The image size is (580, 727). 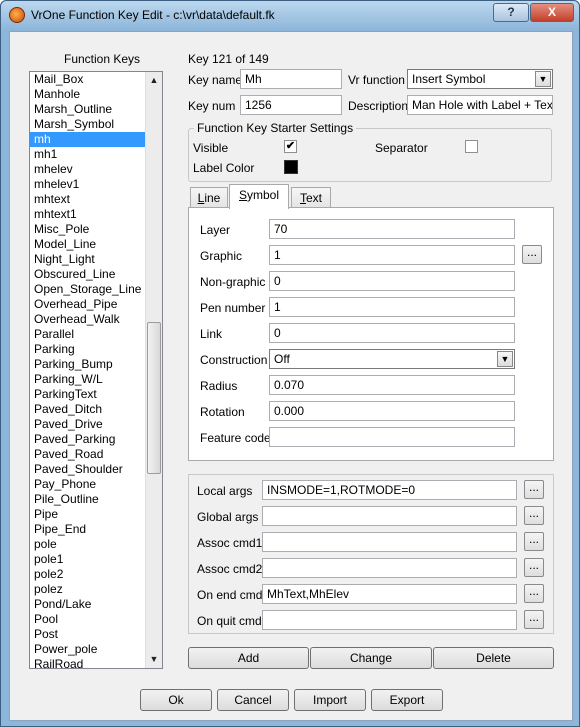 I want to click on change-button: Change, so click(x=371, y=658).